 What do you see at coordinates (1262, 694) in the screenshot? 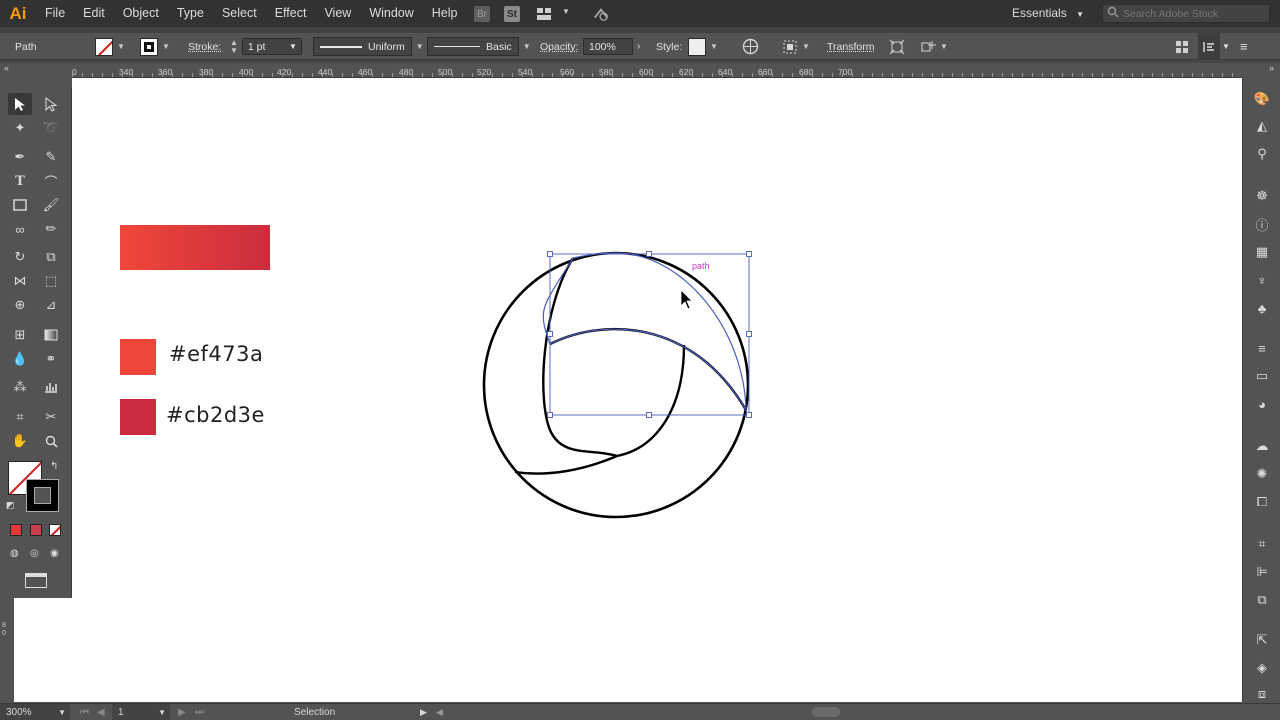
I see `artboards-panel-icon: ⧈` at bounding box center [1262, 694].